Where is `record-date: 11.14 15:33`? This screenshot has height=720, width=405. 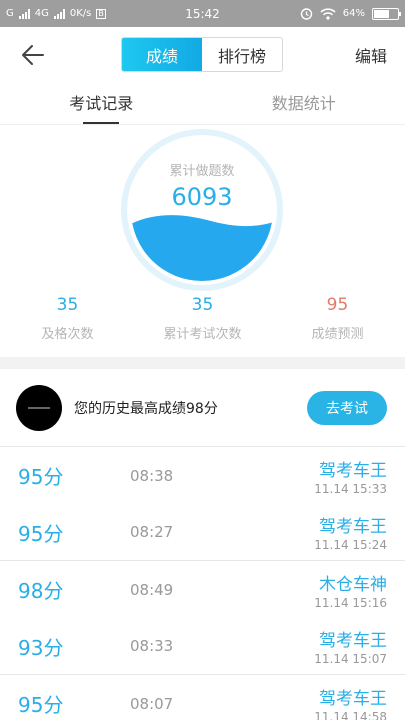 record-date: 11.14 15:33 is located at coordinates (350, 488).